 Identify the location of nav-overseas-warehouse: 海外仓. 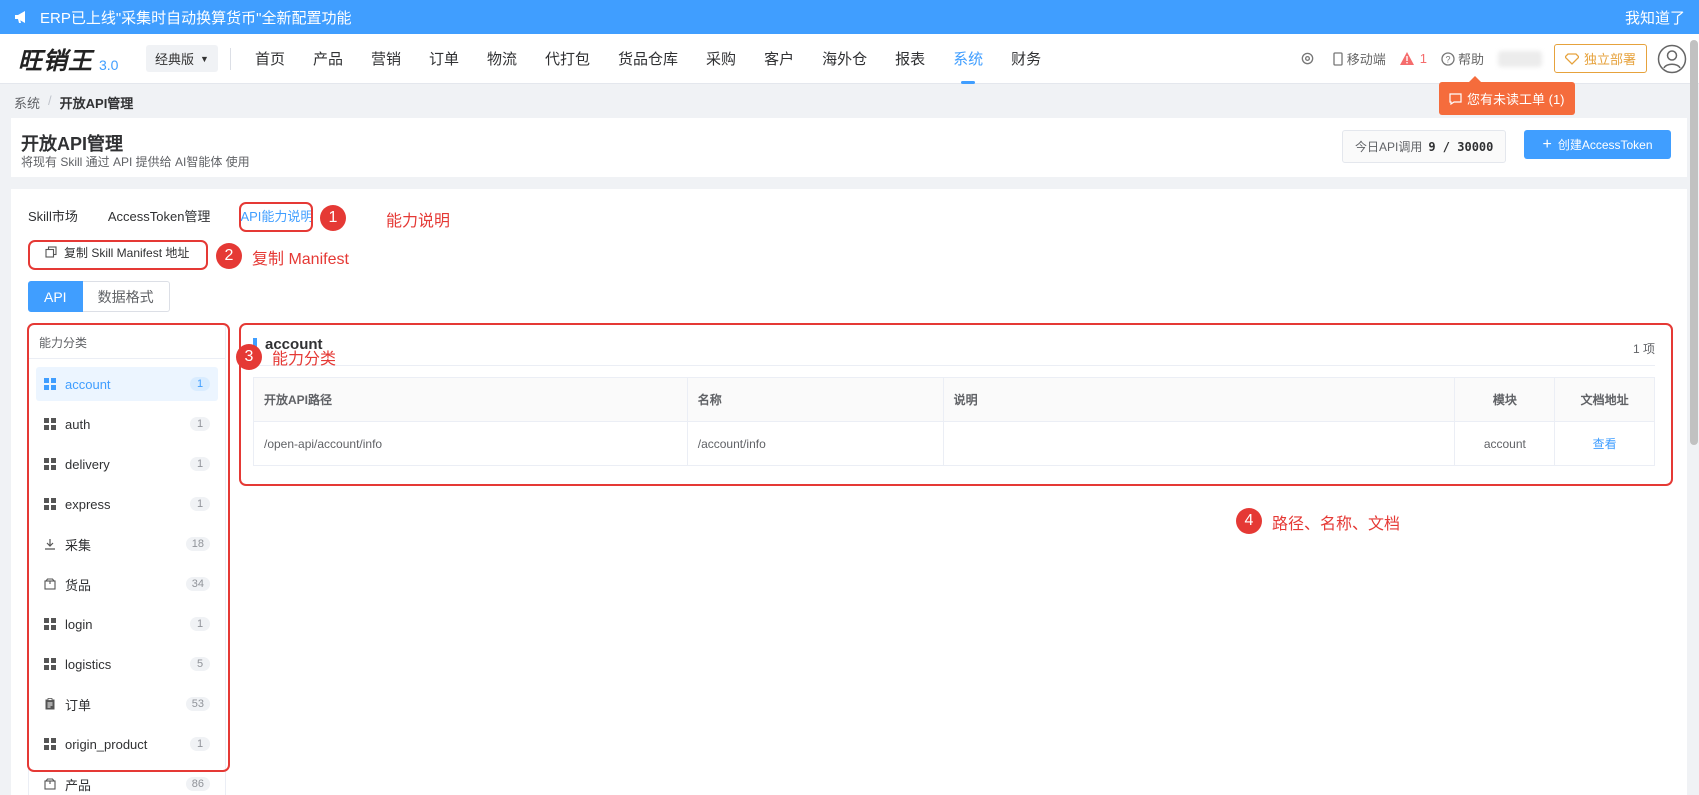
(844, 59).